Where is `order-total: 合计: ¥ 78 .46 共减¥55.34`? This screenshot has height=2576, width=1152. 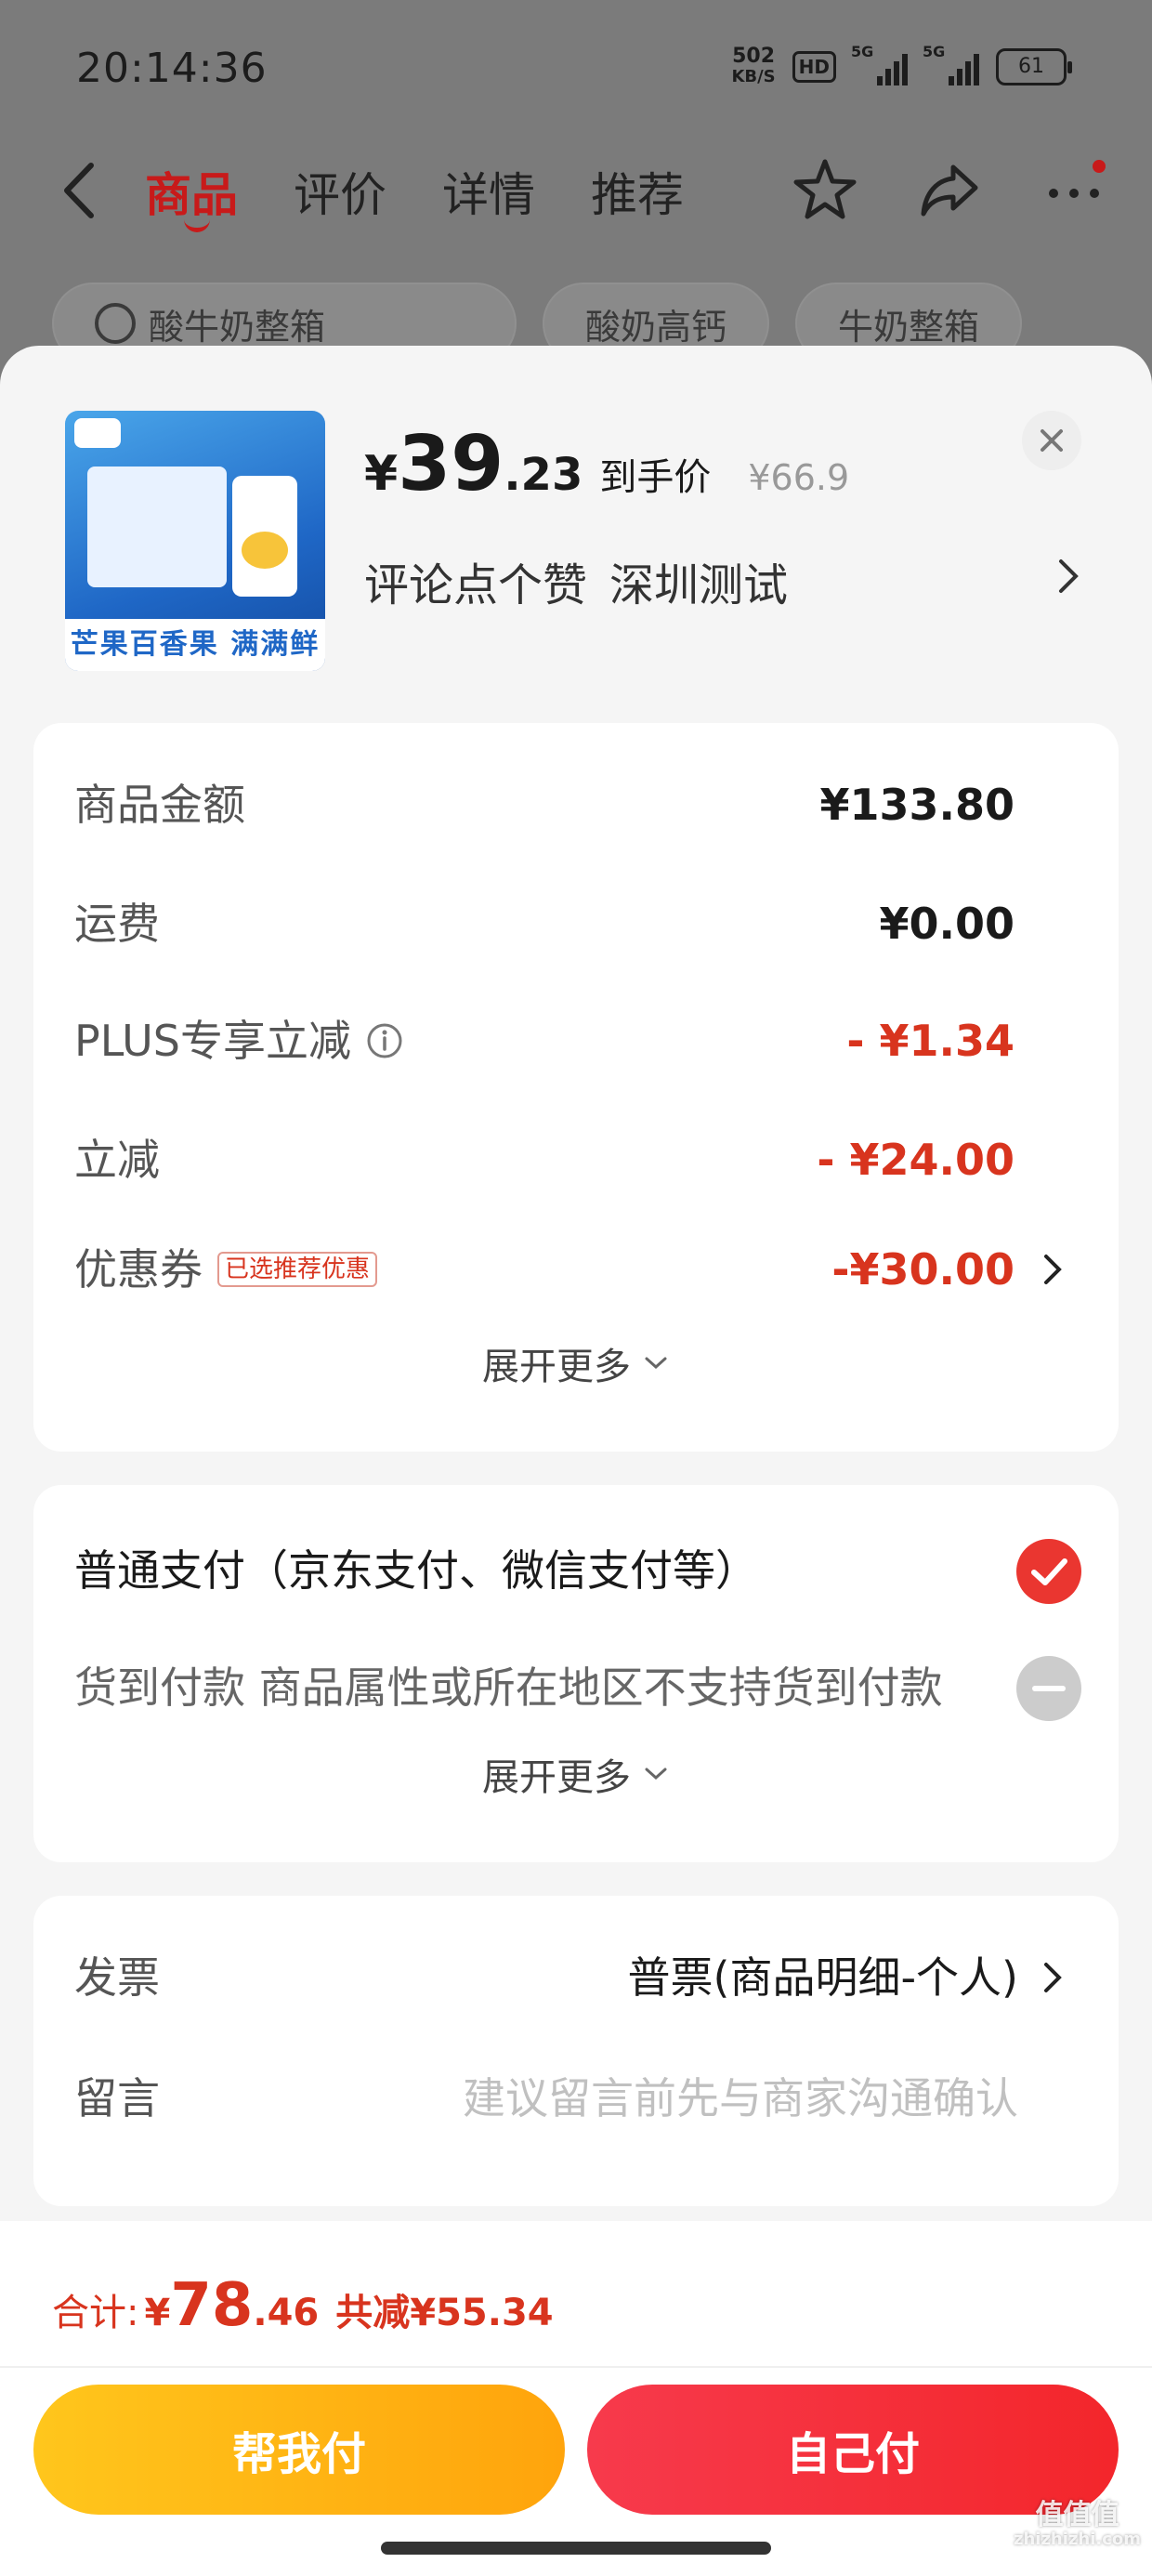
order-total: 合计: ¥ 78 .46 共减¥55.34 is located at coordinates (303, 2305).